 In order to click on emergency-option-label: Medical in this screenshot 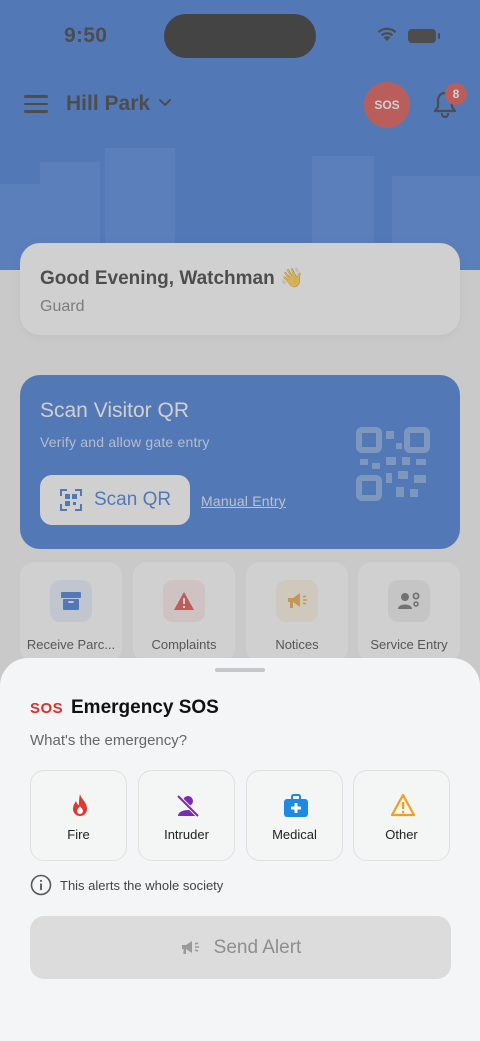, I will do `click(294, 834)`.